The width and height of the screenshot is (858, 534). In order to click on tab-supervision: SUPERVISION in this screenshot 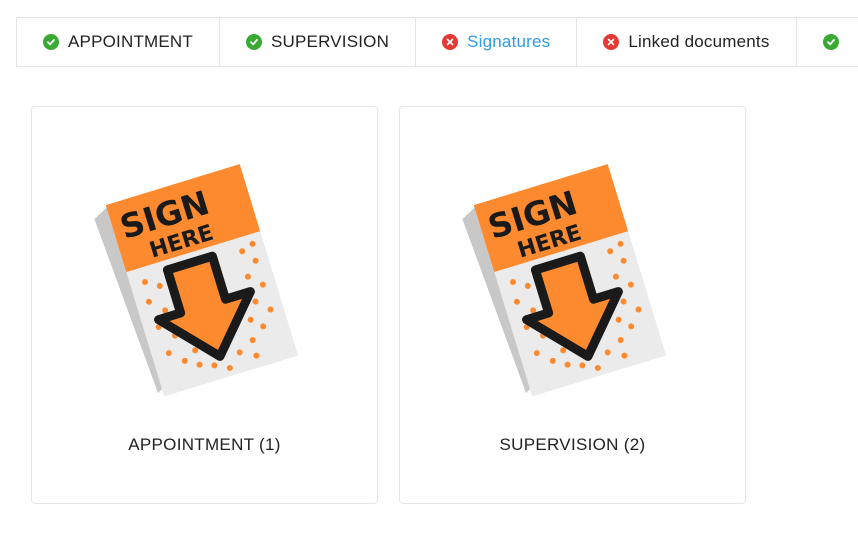, I will do `click(318, 42)`.